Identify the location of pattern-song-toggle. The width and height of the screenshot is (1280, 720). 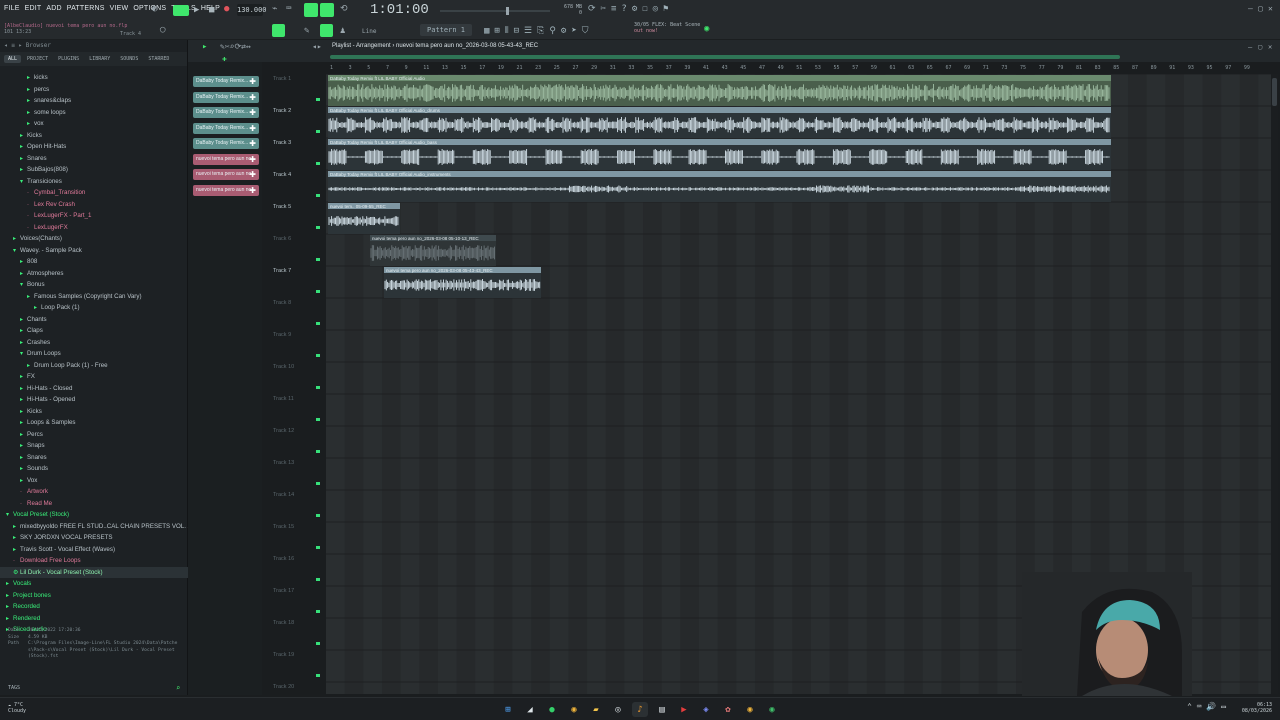
(181, 10).